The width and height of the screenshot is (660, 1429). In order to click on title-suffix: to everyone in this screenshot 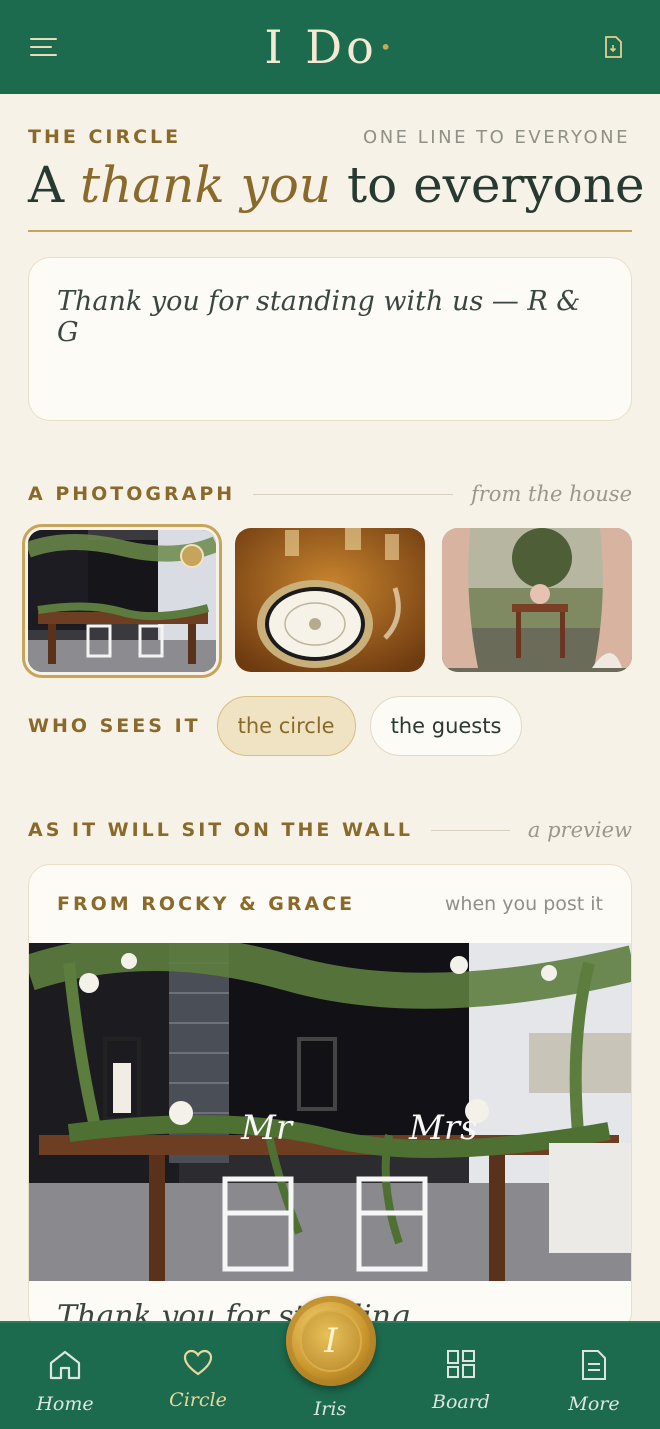, I will do `click(495, 185)`.